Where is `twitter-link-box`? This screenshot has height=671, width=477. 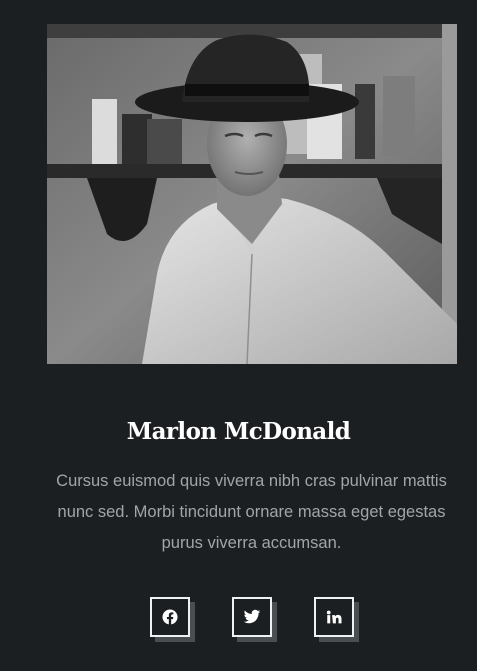 twitter-link-box is located at coordinates (252, 617).